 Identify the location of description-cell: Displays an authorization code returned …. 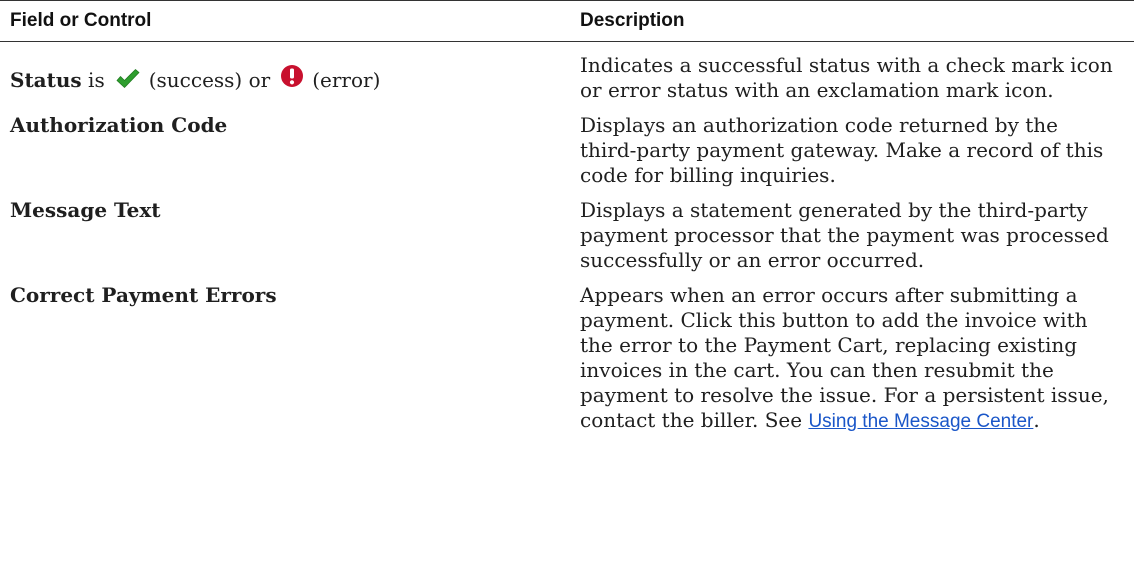
(842, 150).